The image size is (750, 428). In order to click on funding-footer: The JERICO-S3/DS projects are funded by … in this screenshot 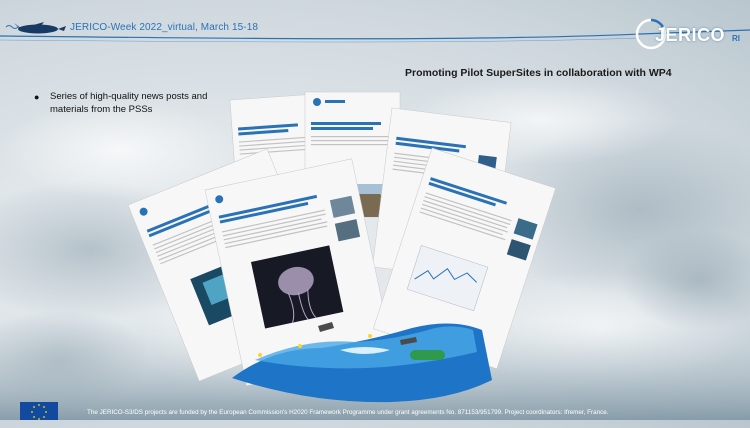, I will do `click(348, 412)`.